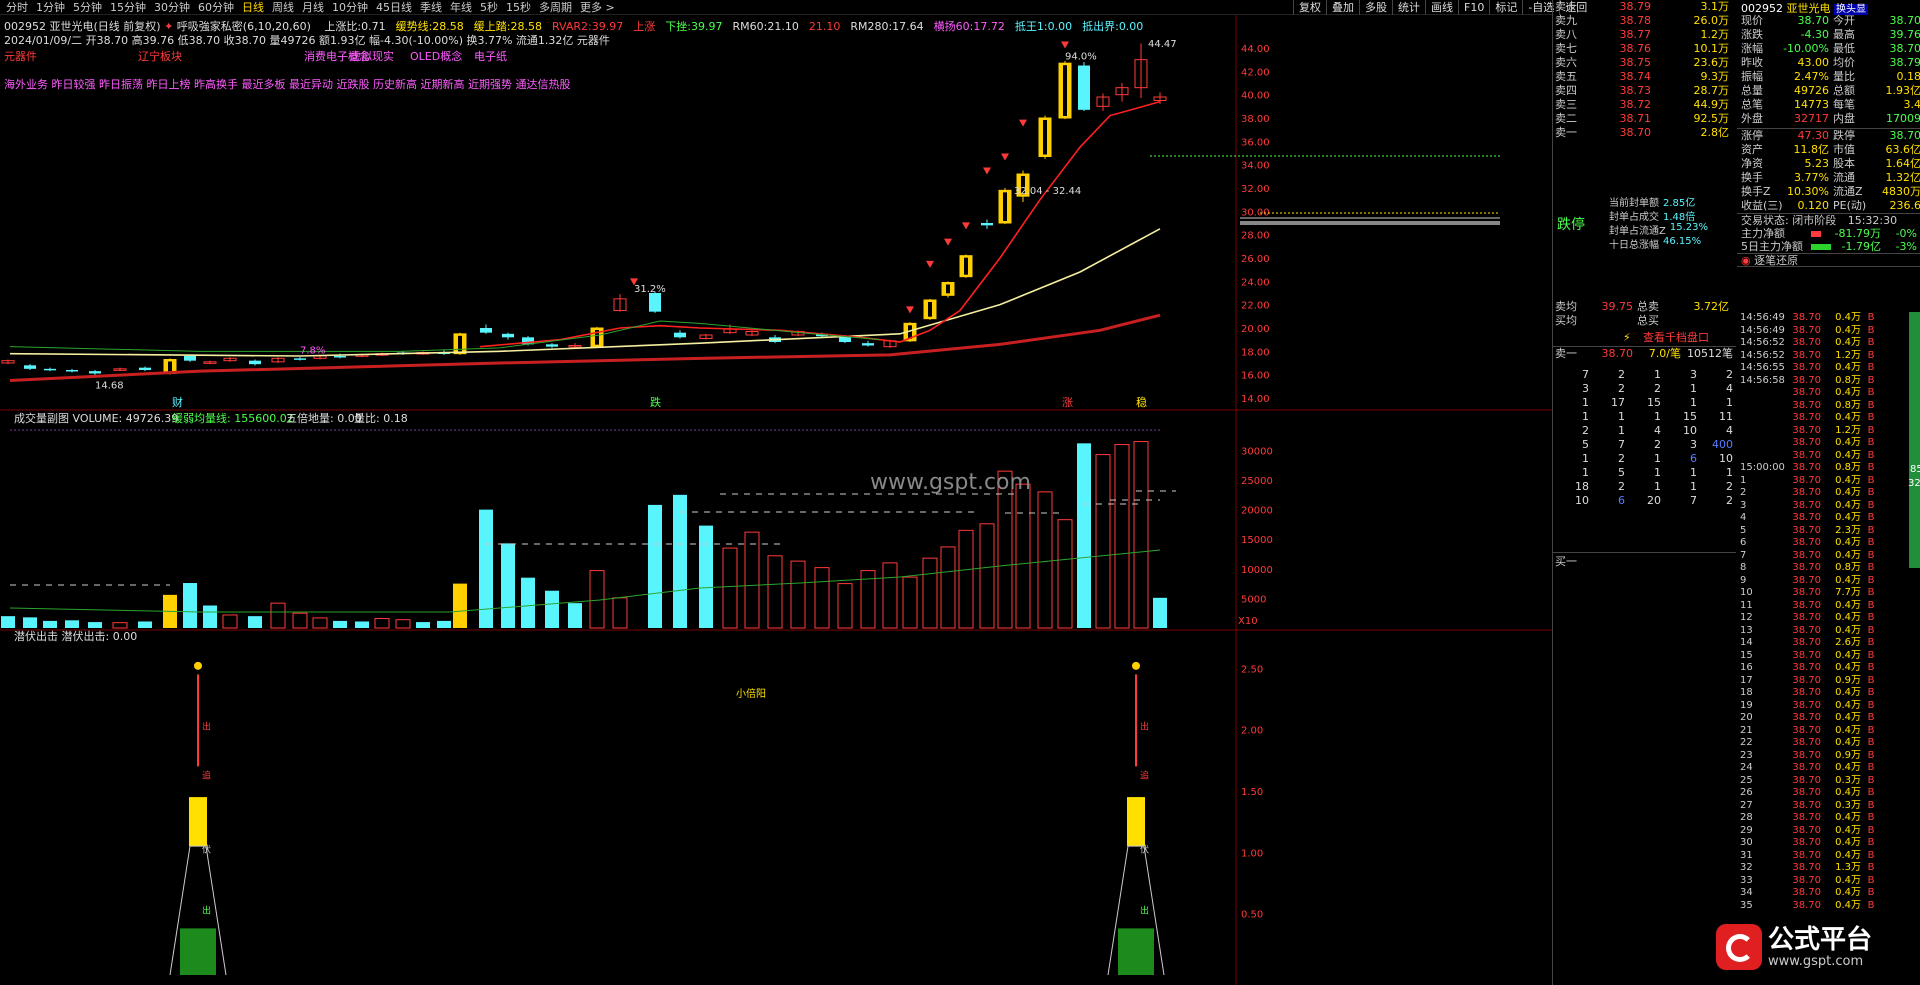 The height and width of the screenshot is (985, 1920). Describe the element at coordinates (1634, 245) in the screenshot. I see `seal-label: 十日总涨幅` at that location.